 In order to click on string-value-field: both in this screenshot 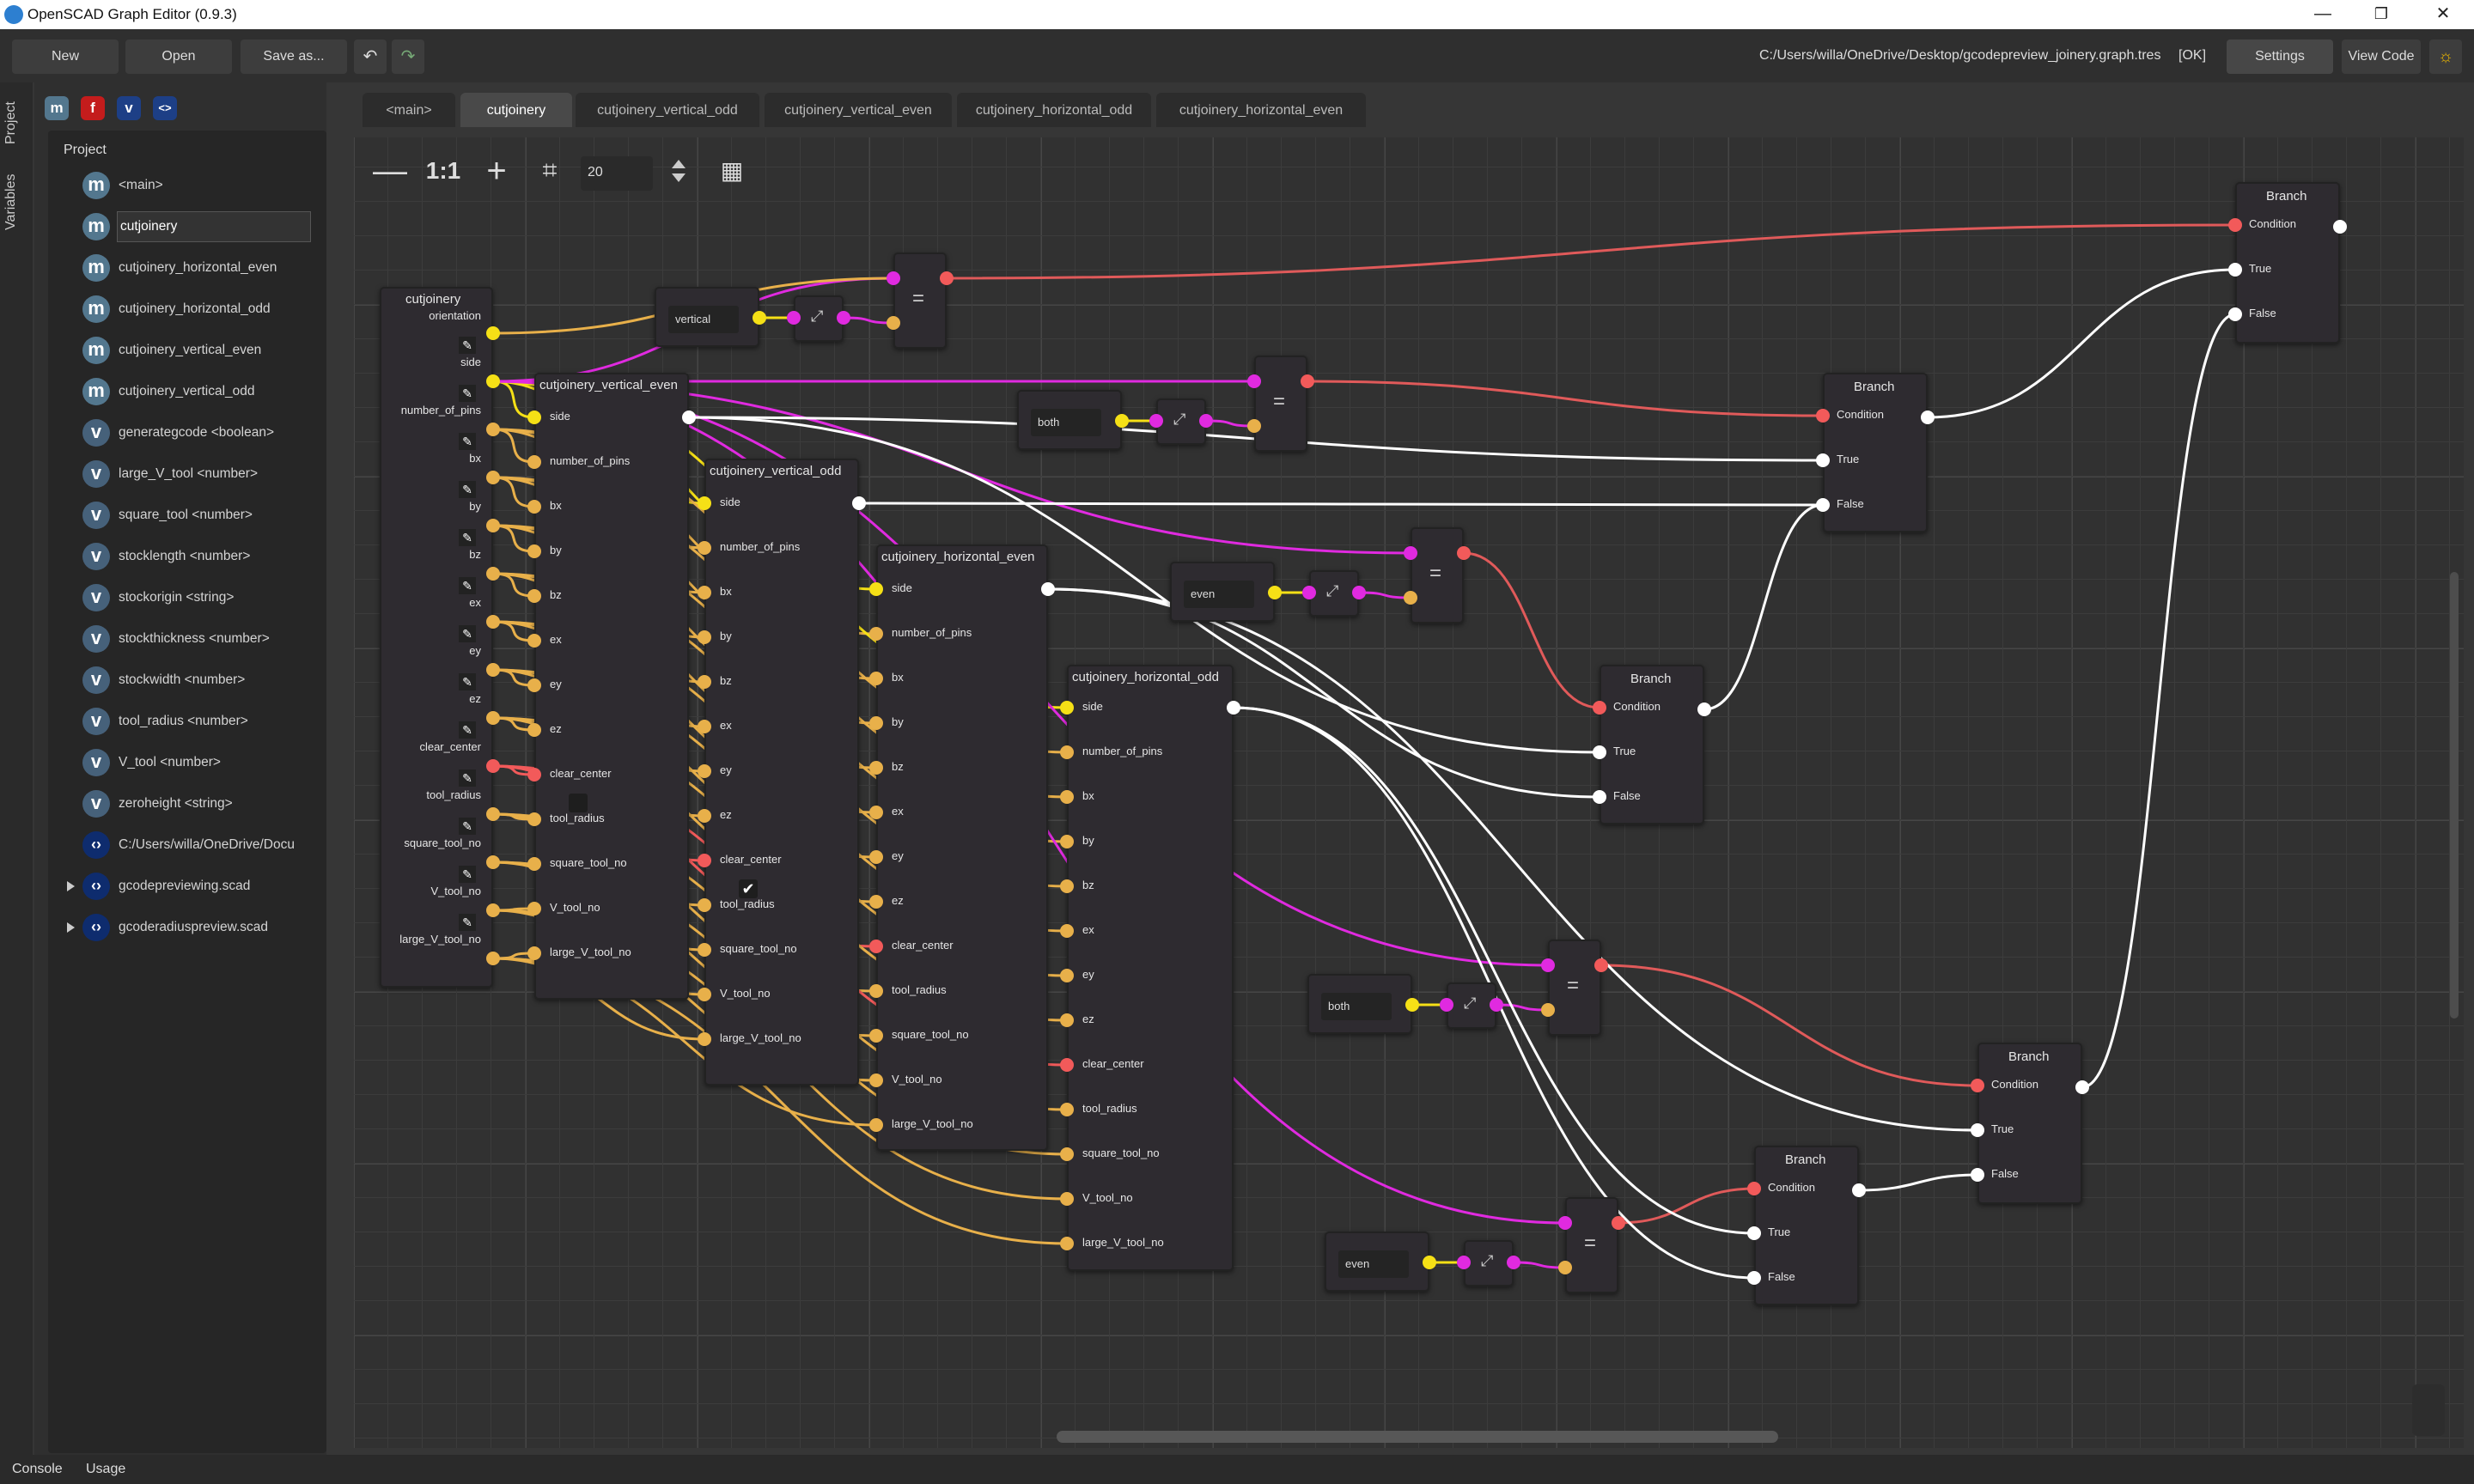, I will do `click(1356, 1007)`.